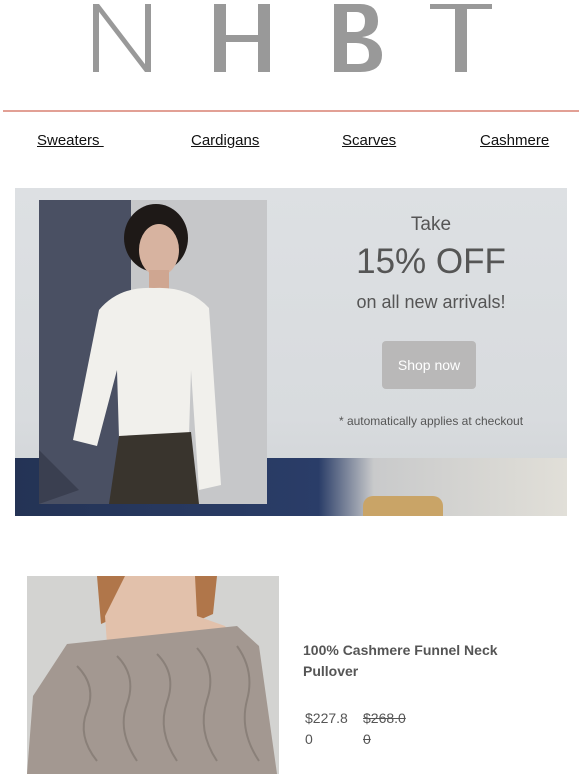  Describe the element at coordinates (153, 675) in the screenshot. I see `product-image` at that location.